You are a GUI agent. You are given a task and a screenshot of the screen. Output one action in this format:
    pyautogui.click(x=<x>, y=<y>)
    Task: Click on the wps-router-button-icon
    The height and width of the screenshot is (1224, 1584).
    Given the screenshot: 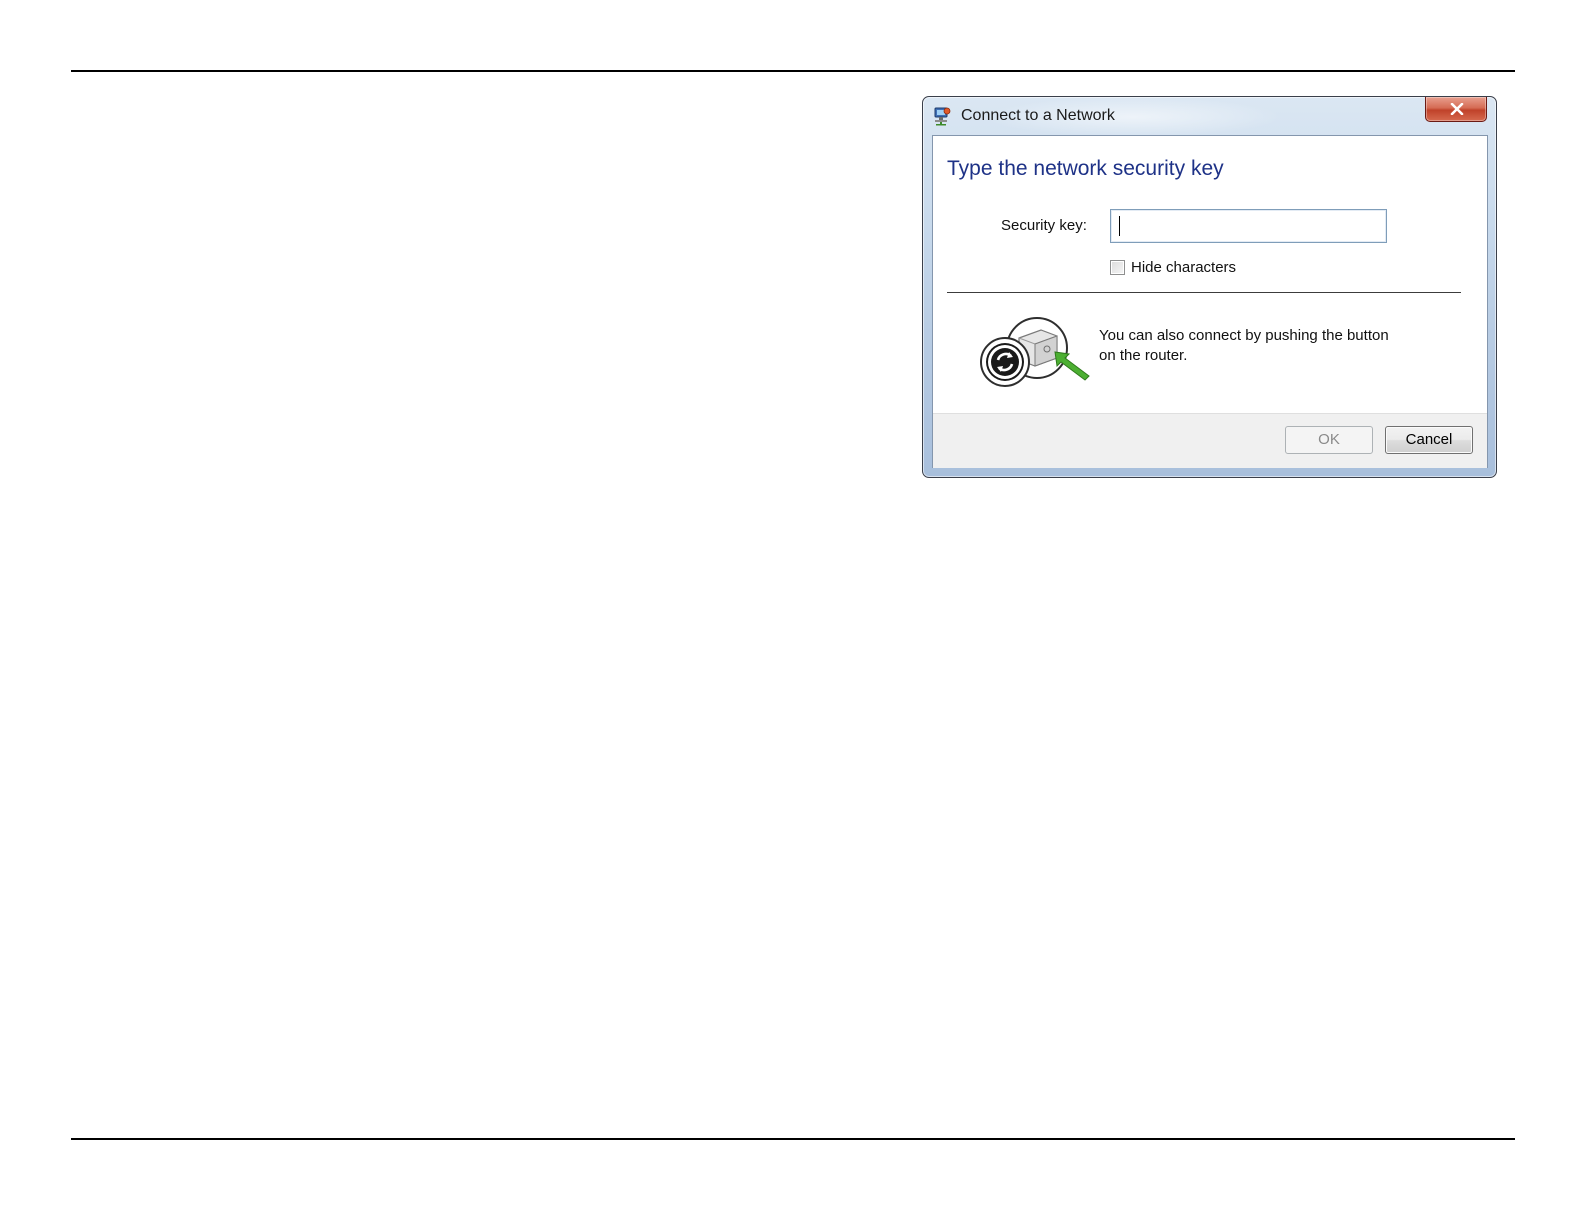 What is the action you would take?
    pyautogui.click(x=1036, y=354)
    